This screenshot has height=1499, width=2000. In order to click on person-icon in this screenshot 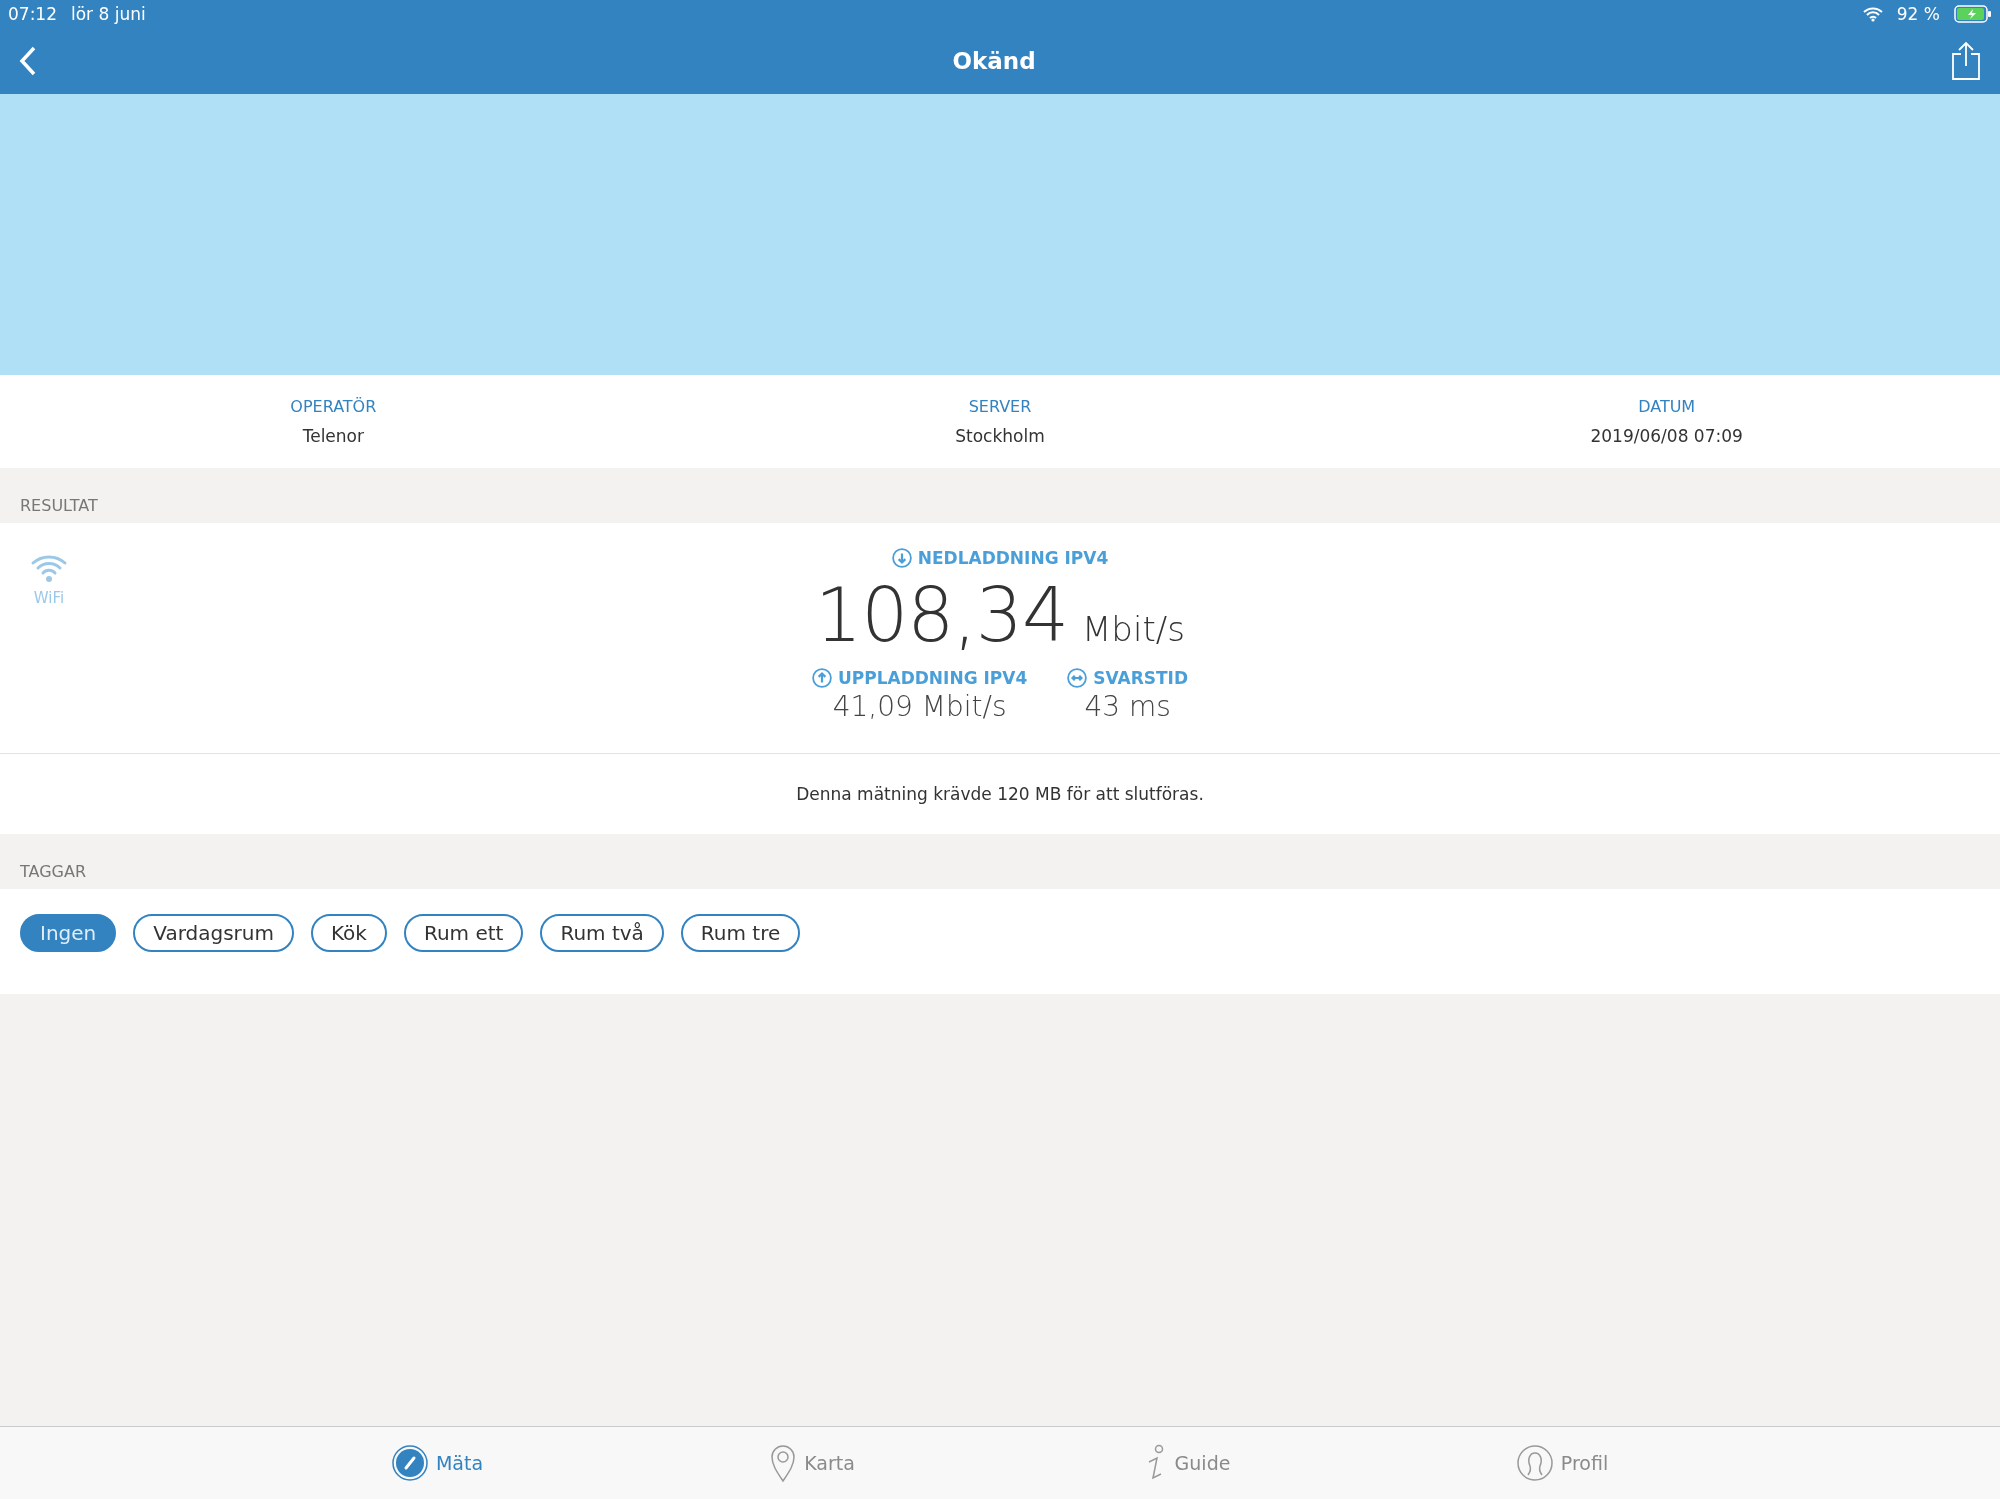, I will do `click(1534, 1463)`.